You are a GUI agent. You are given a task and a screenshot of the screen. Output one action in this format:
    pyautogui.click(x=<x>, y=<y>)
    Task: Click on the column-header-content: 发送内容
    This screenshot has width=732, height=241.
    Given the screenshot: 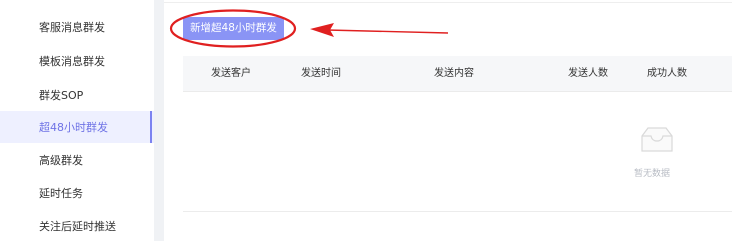 What is the action you would take?
    pyautogui.click(x=454, y=73)
    